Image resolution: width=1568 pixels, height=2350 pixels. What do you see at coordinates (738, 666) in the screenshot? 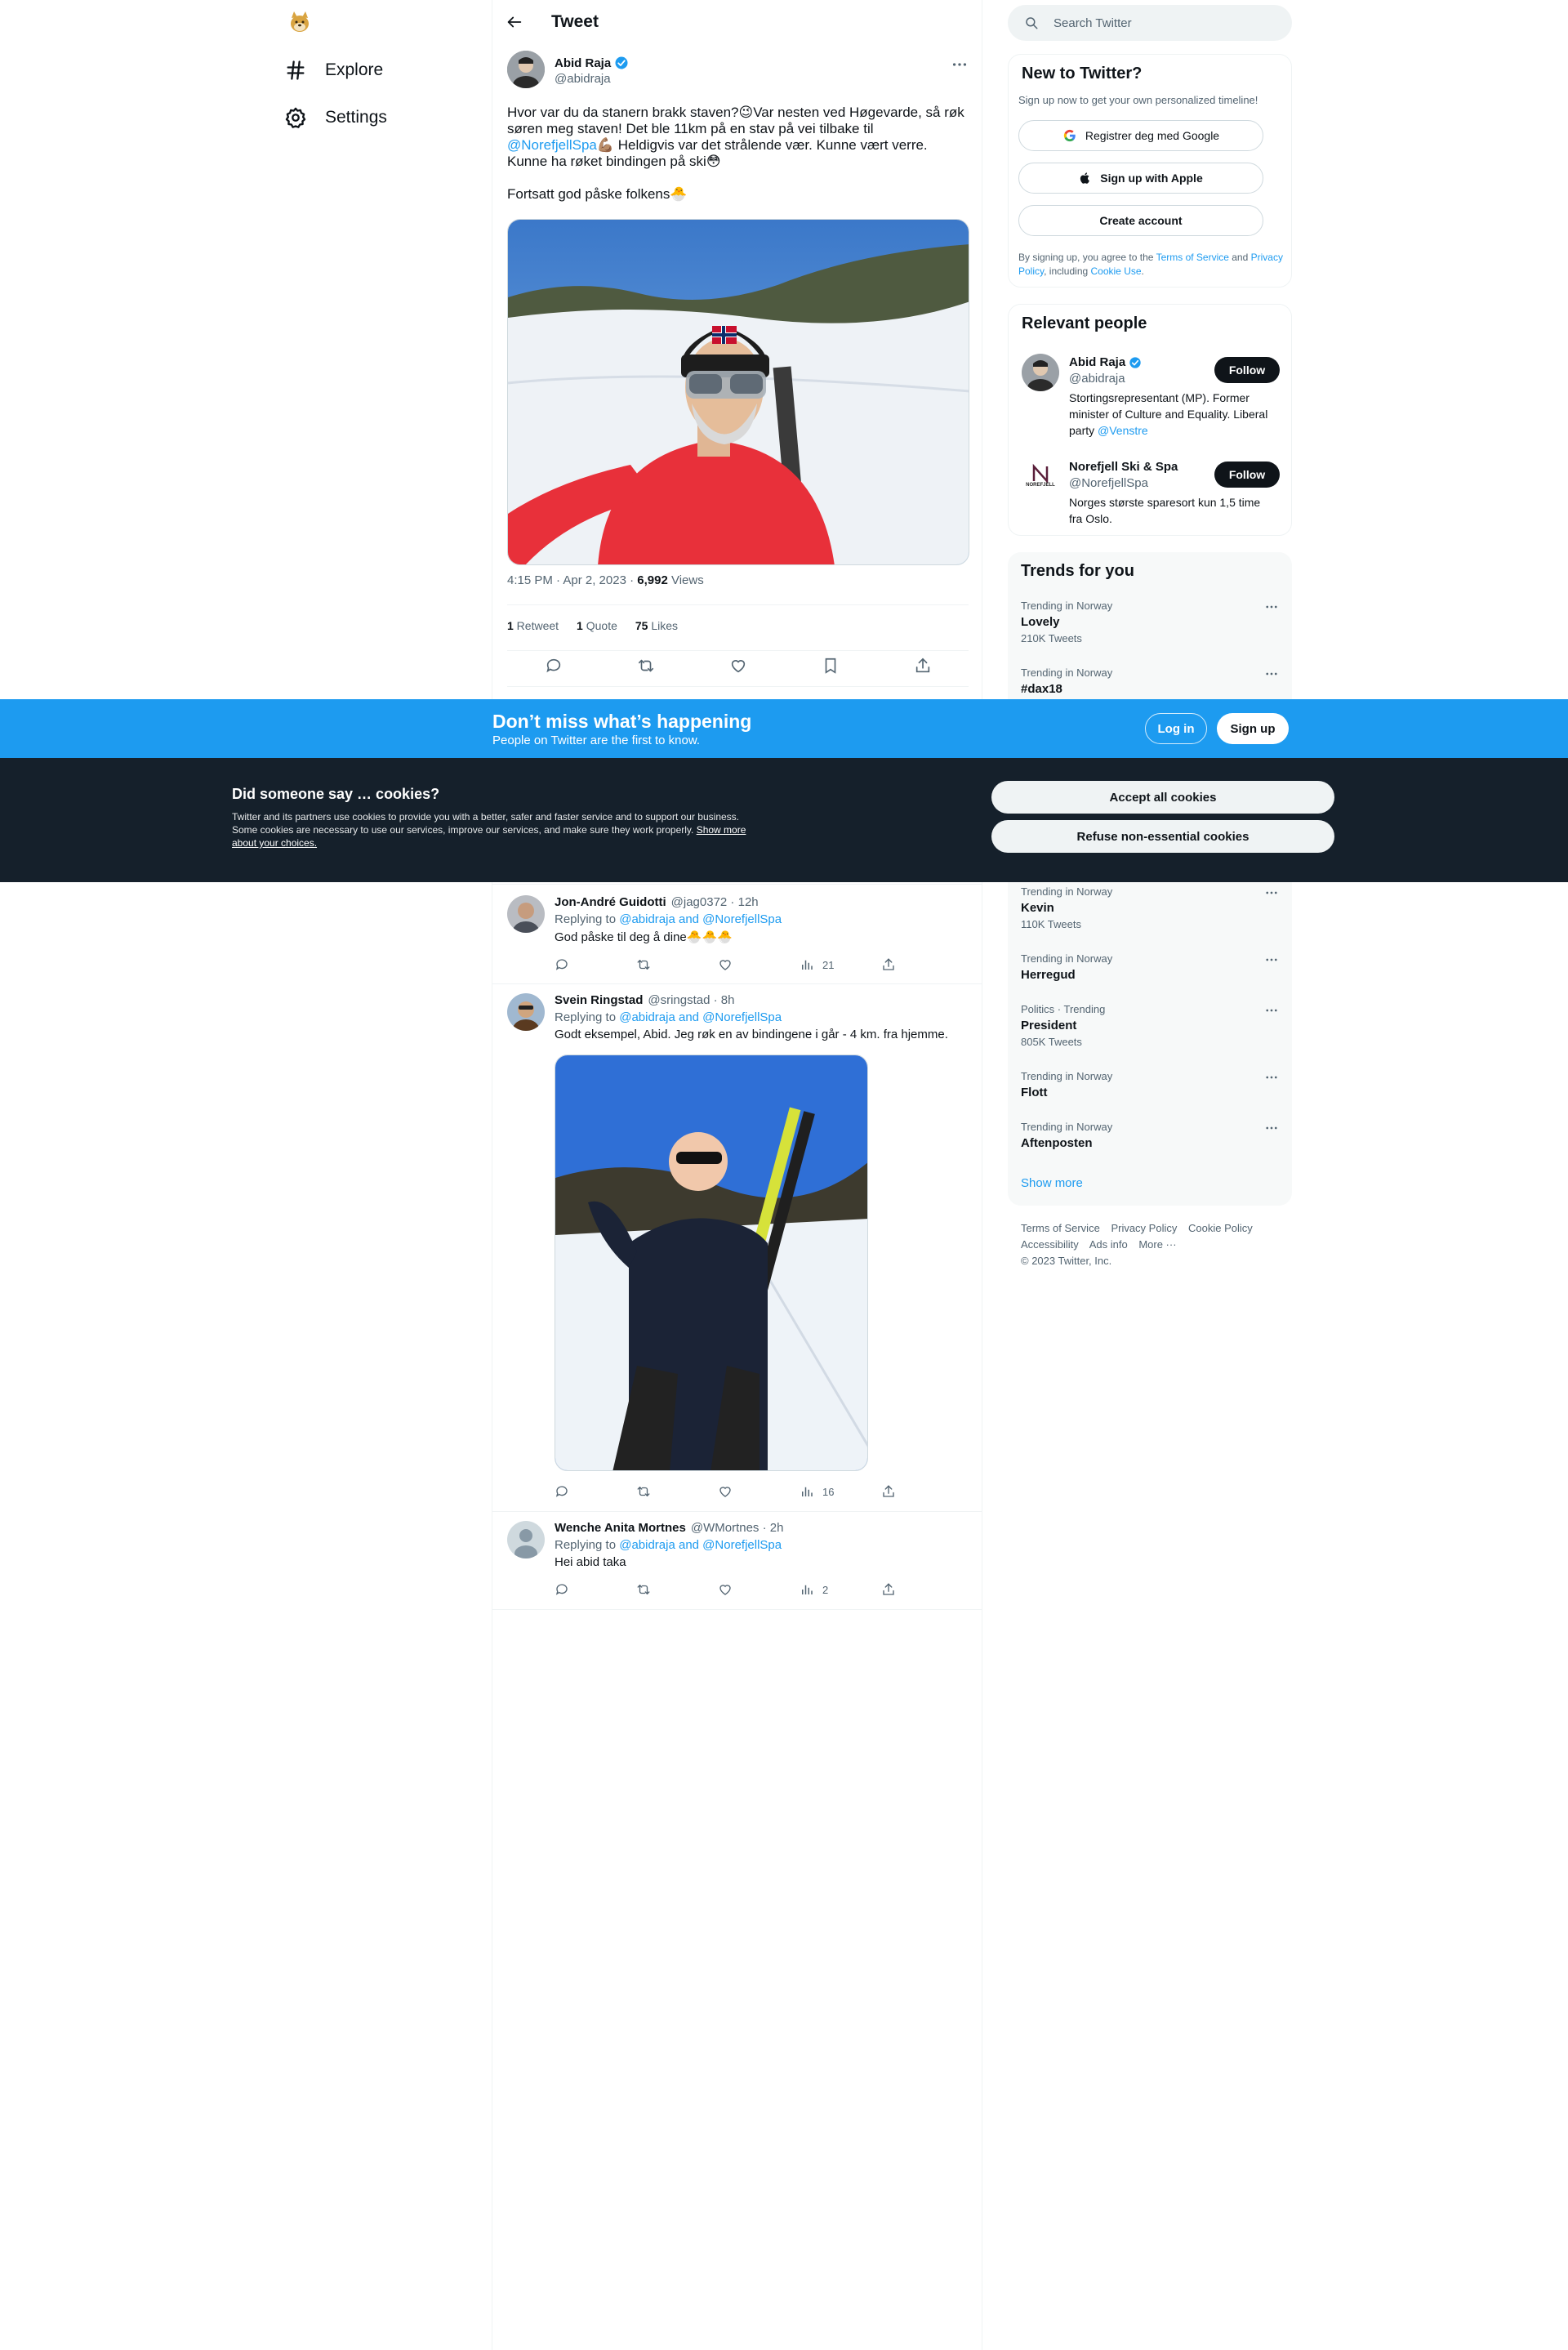
I see `like-heart-icon` at bounding box center [738, 666].